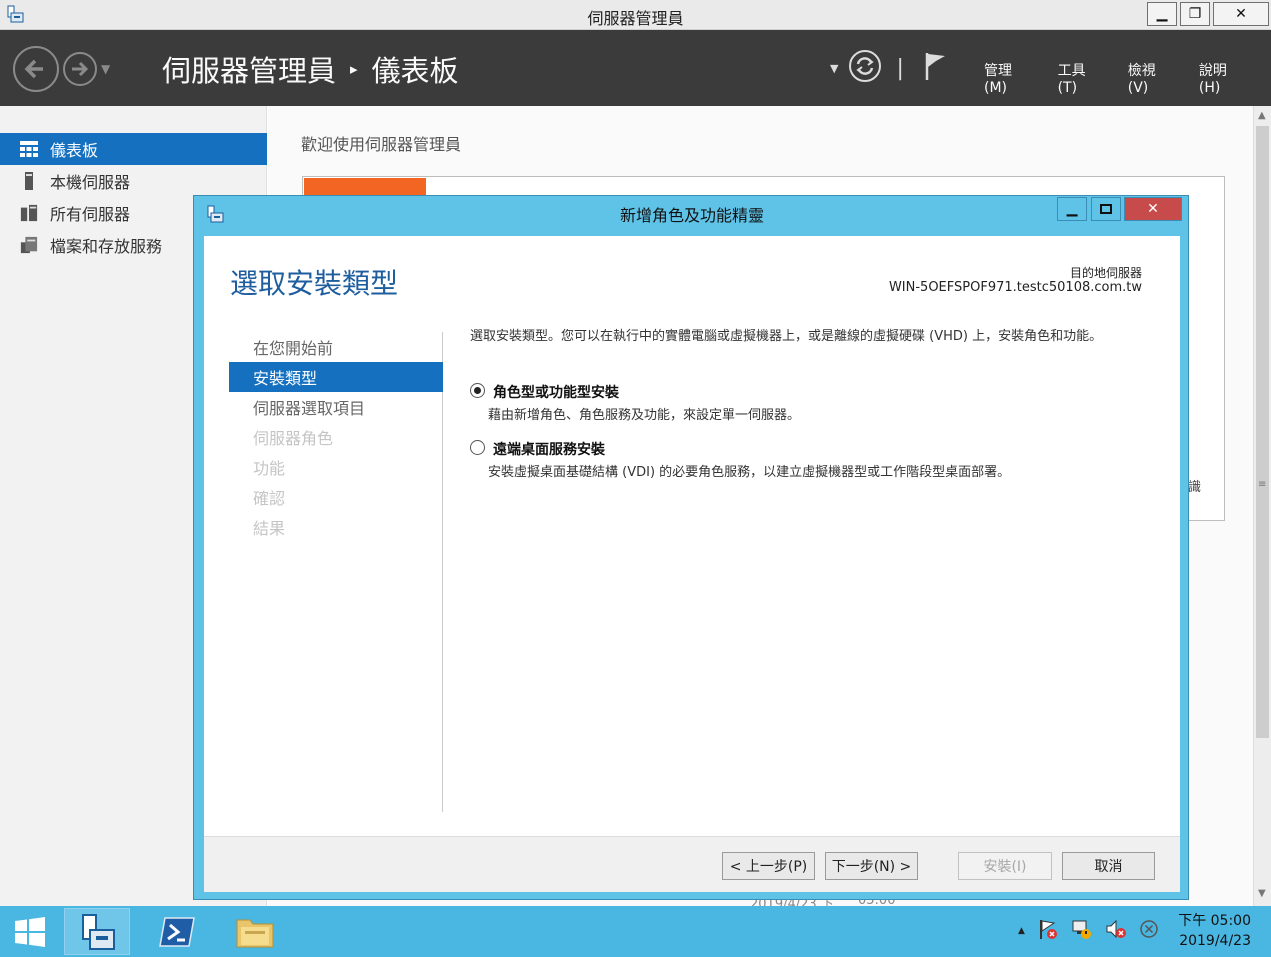 The image size is (1271, 957). I want to click on forward-button, so click(80, 69).